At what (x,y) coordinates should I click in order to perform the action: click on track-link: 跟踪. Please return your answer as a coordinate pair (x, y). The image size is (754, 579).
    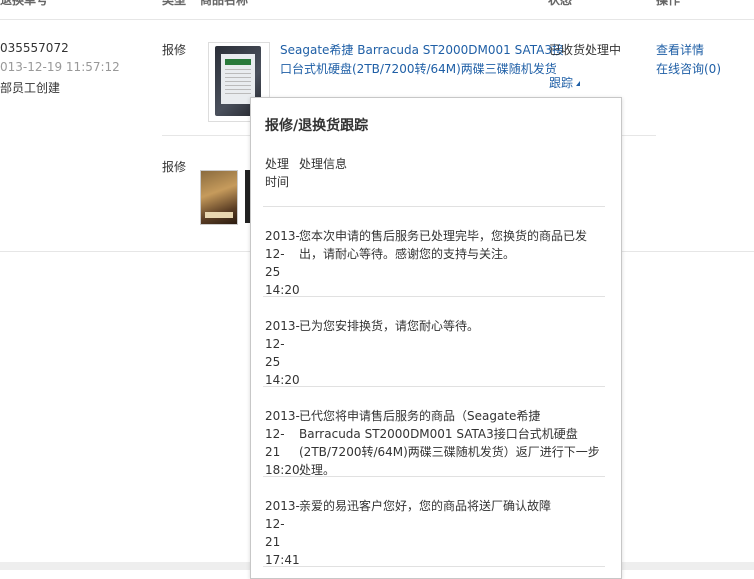
    Looking at the image, I should click on (565, 82).